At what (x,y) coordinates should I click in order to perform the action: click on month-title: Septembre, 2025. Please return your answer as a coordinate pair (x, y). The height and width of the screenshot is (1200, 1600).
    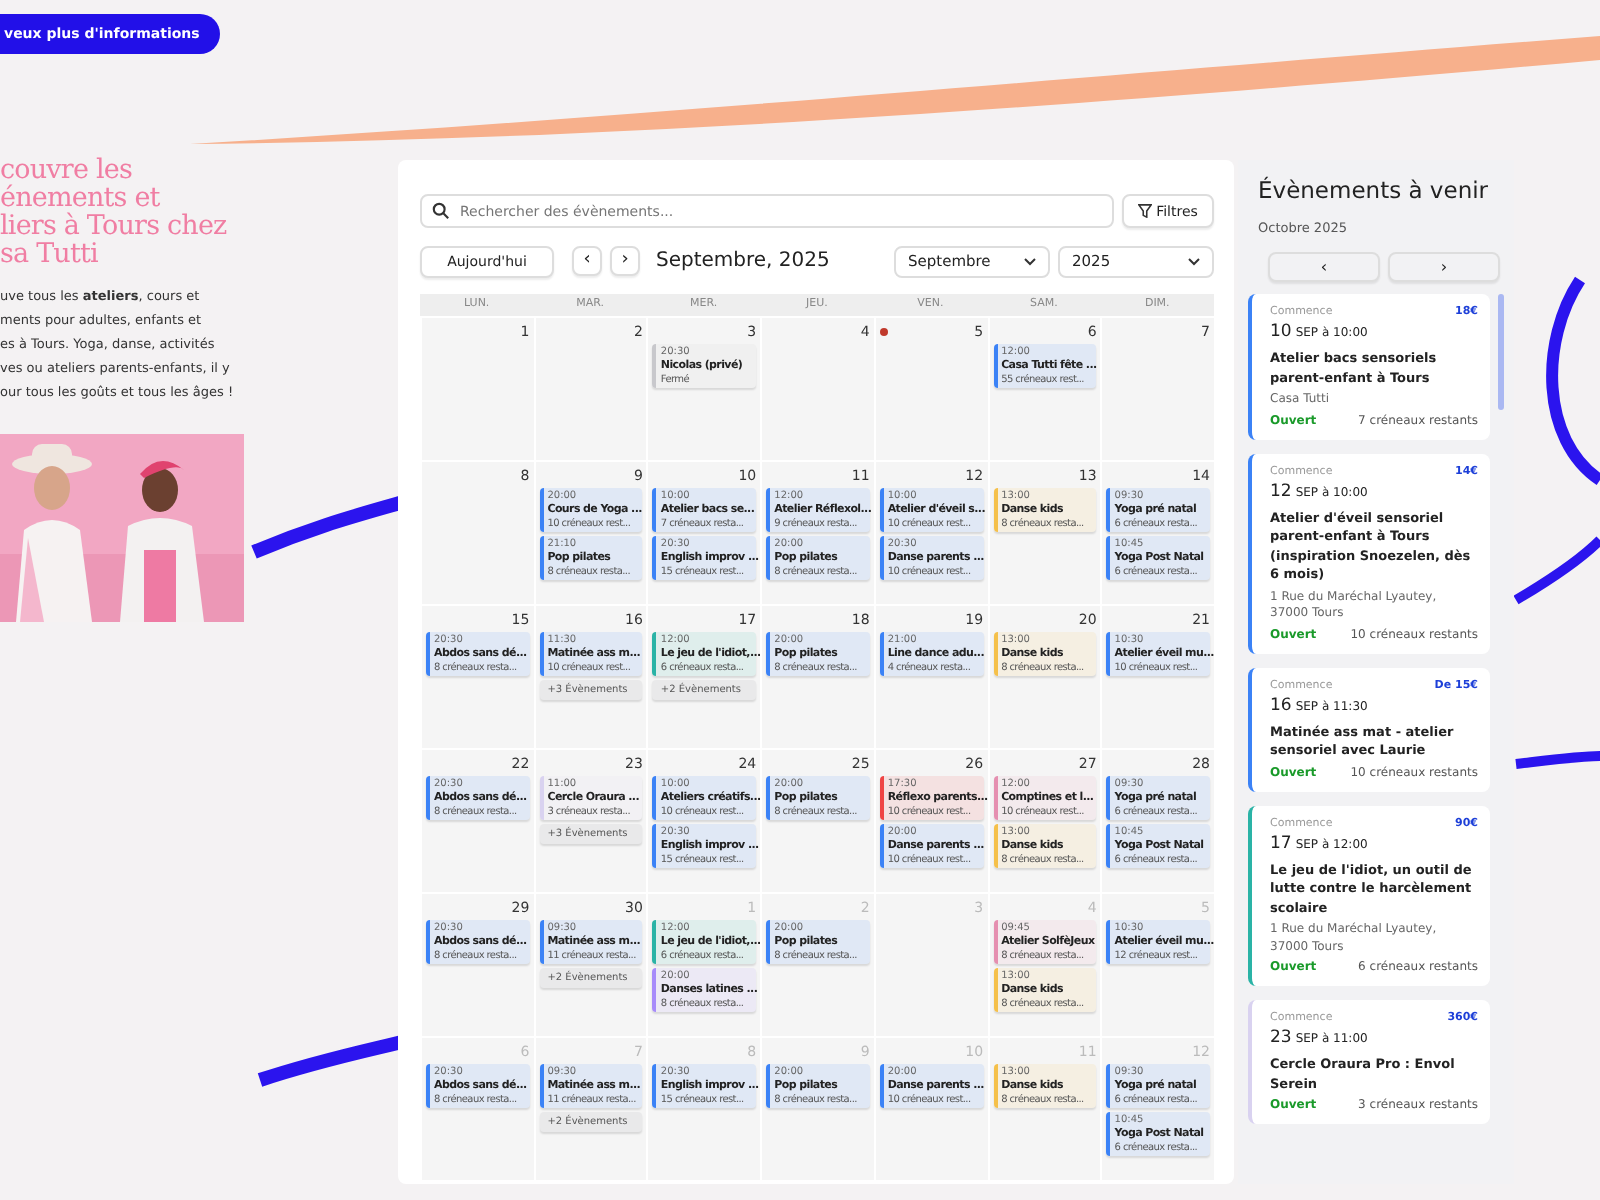
    Looking at the image, I should click on (743, 261).